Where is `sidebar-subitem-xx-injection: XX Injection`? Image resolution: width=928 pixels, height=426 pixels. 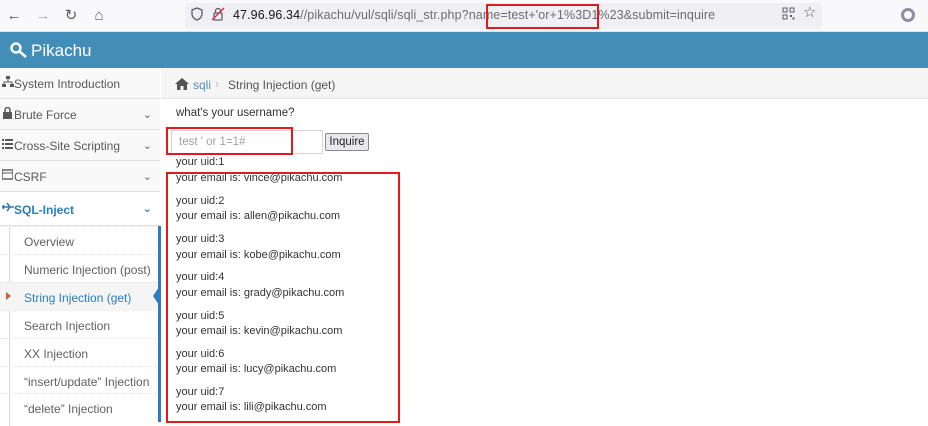
sidebar-subitem-xx-injection: XX Injection is located at coordinates (80, 352).